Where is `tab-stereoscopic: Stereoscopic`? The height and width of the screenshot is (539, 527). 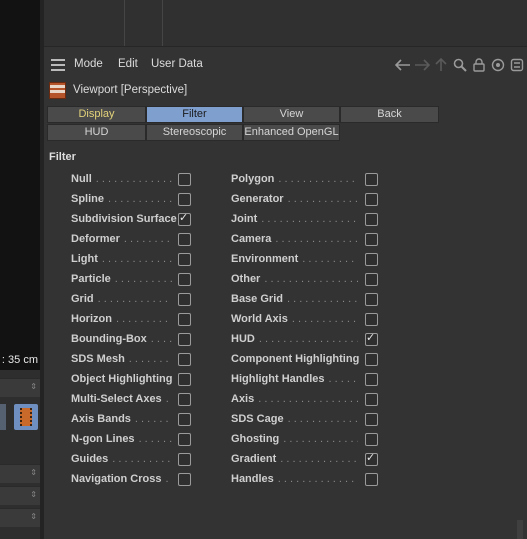 tab-stereoscopic: Stereoscopic is located at coordinates (194, 132).